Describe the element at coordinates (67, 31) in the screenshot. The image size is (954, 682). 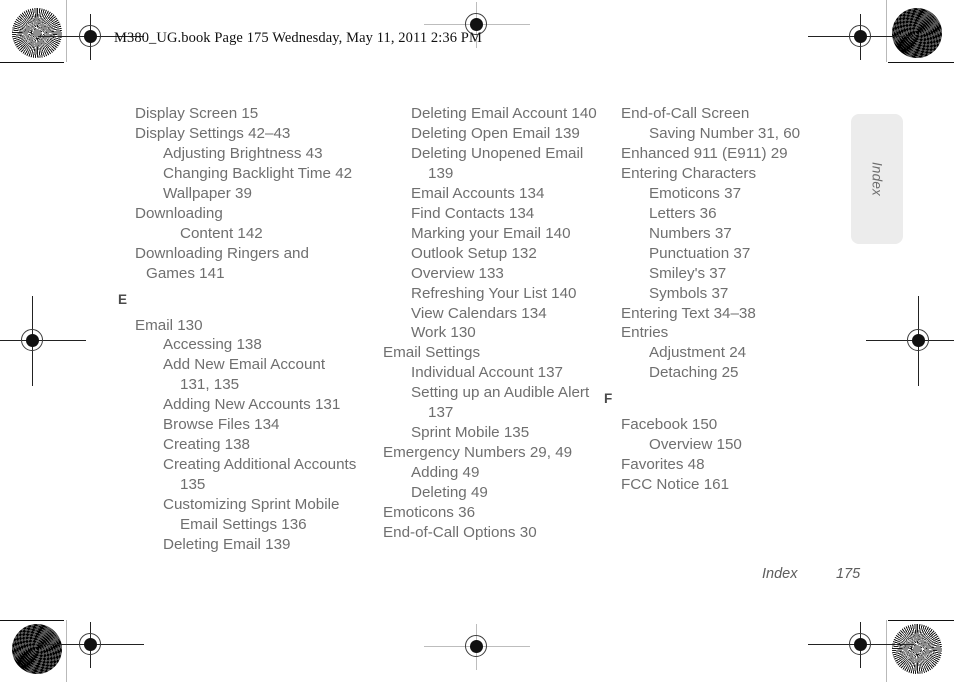
I see `crop-rule-vertical-top-left` at that location.